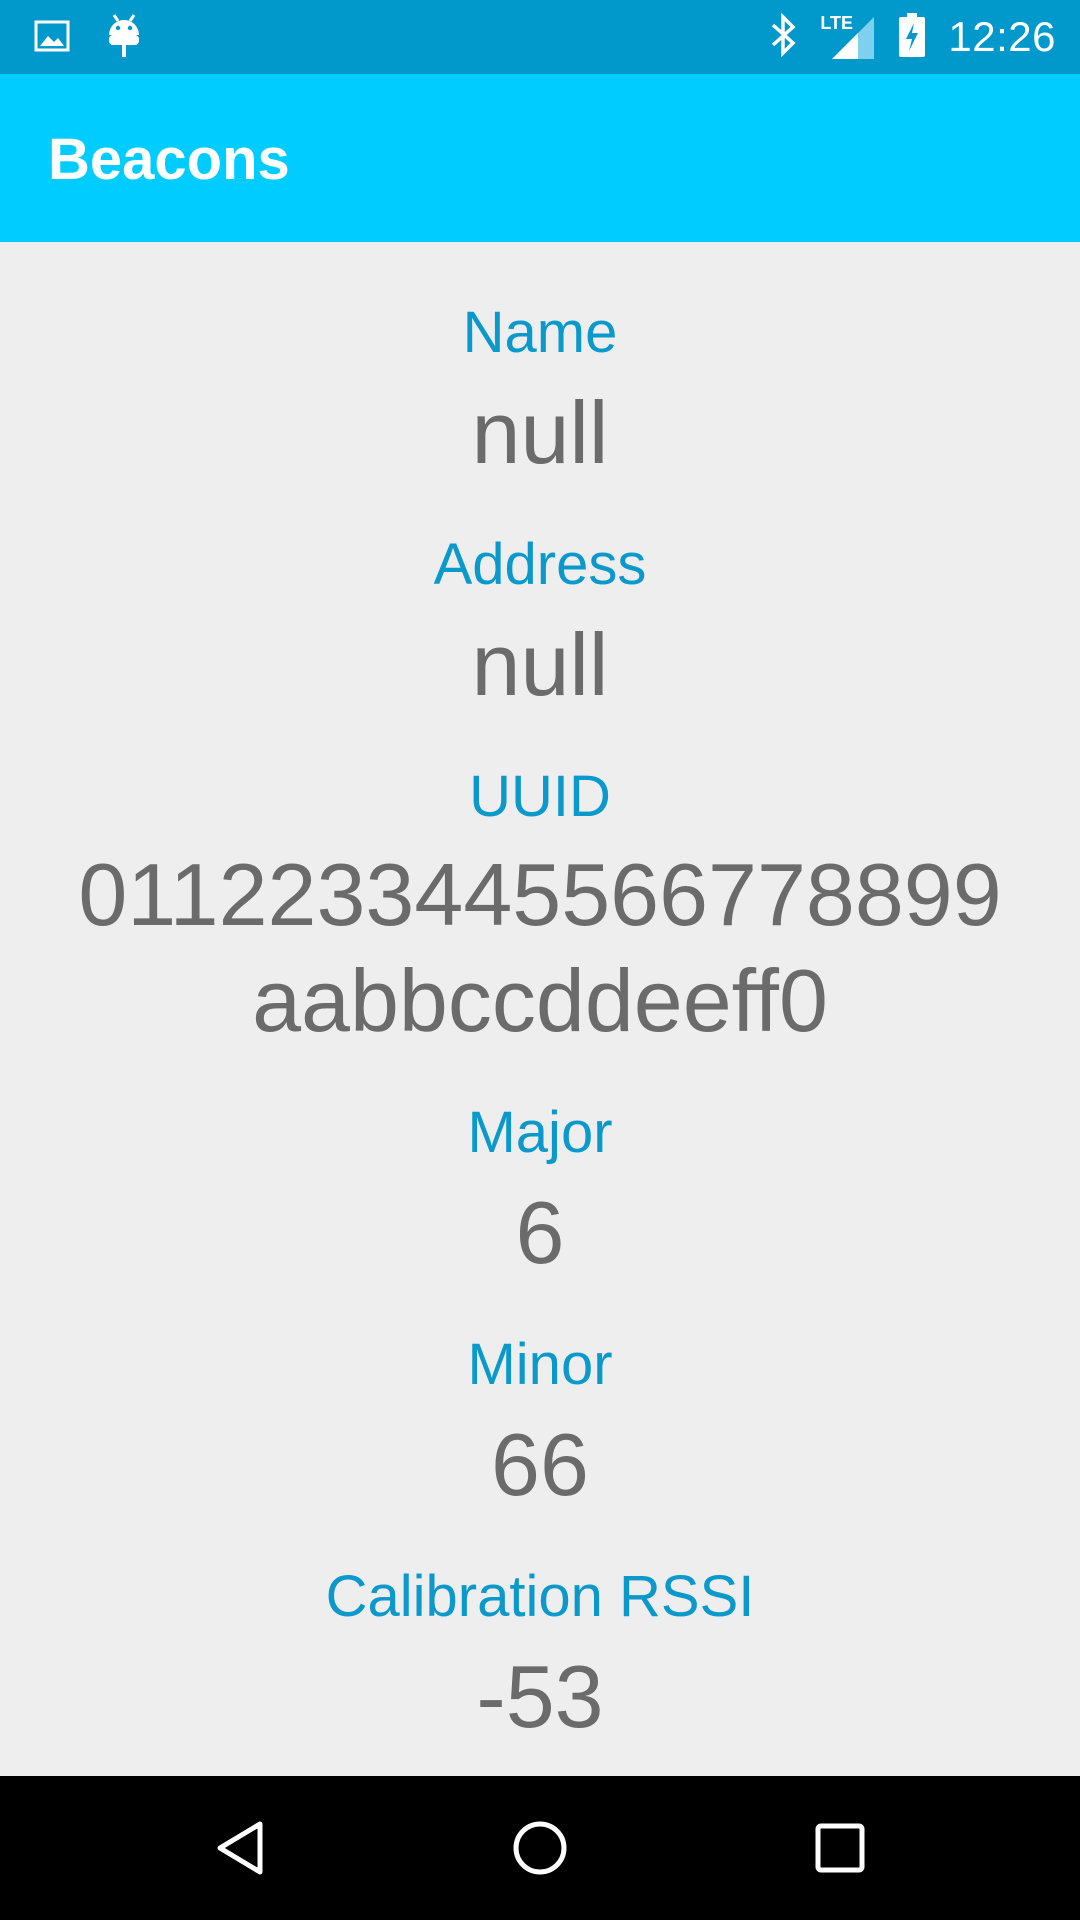  I want to click on recents-button, so click(840, 1848).